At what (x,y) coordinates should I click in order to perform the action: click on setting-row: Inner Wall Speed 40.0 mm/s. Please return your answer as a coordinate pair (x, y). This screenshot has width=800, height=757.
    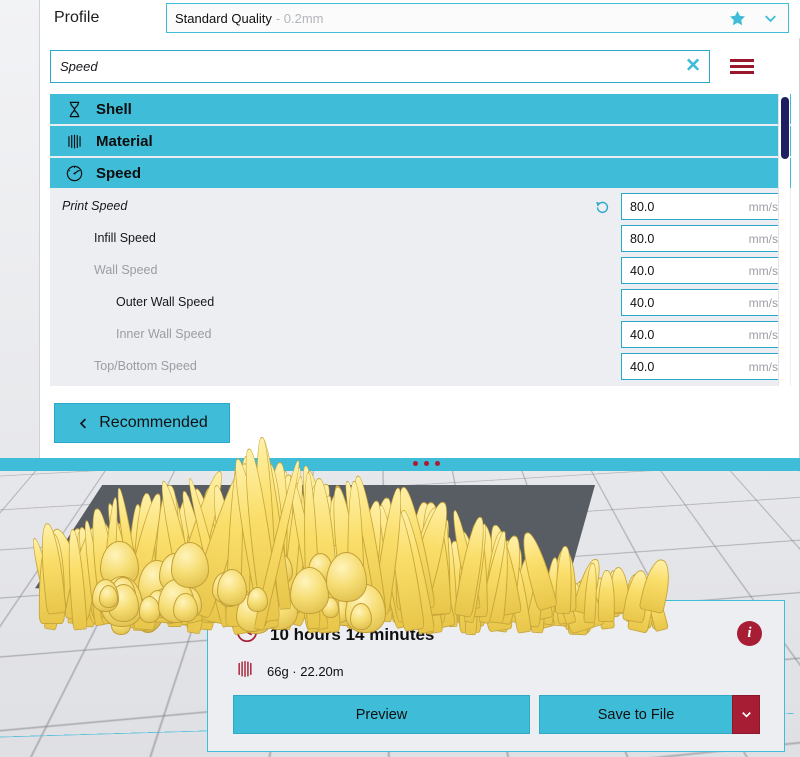
    Looking at the image, I should click on (420, 334).